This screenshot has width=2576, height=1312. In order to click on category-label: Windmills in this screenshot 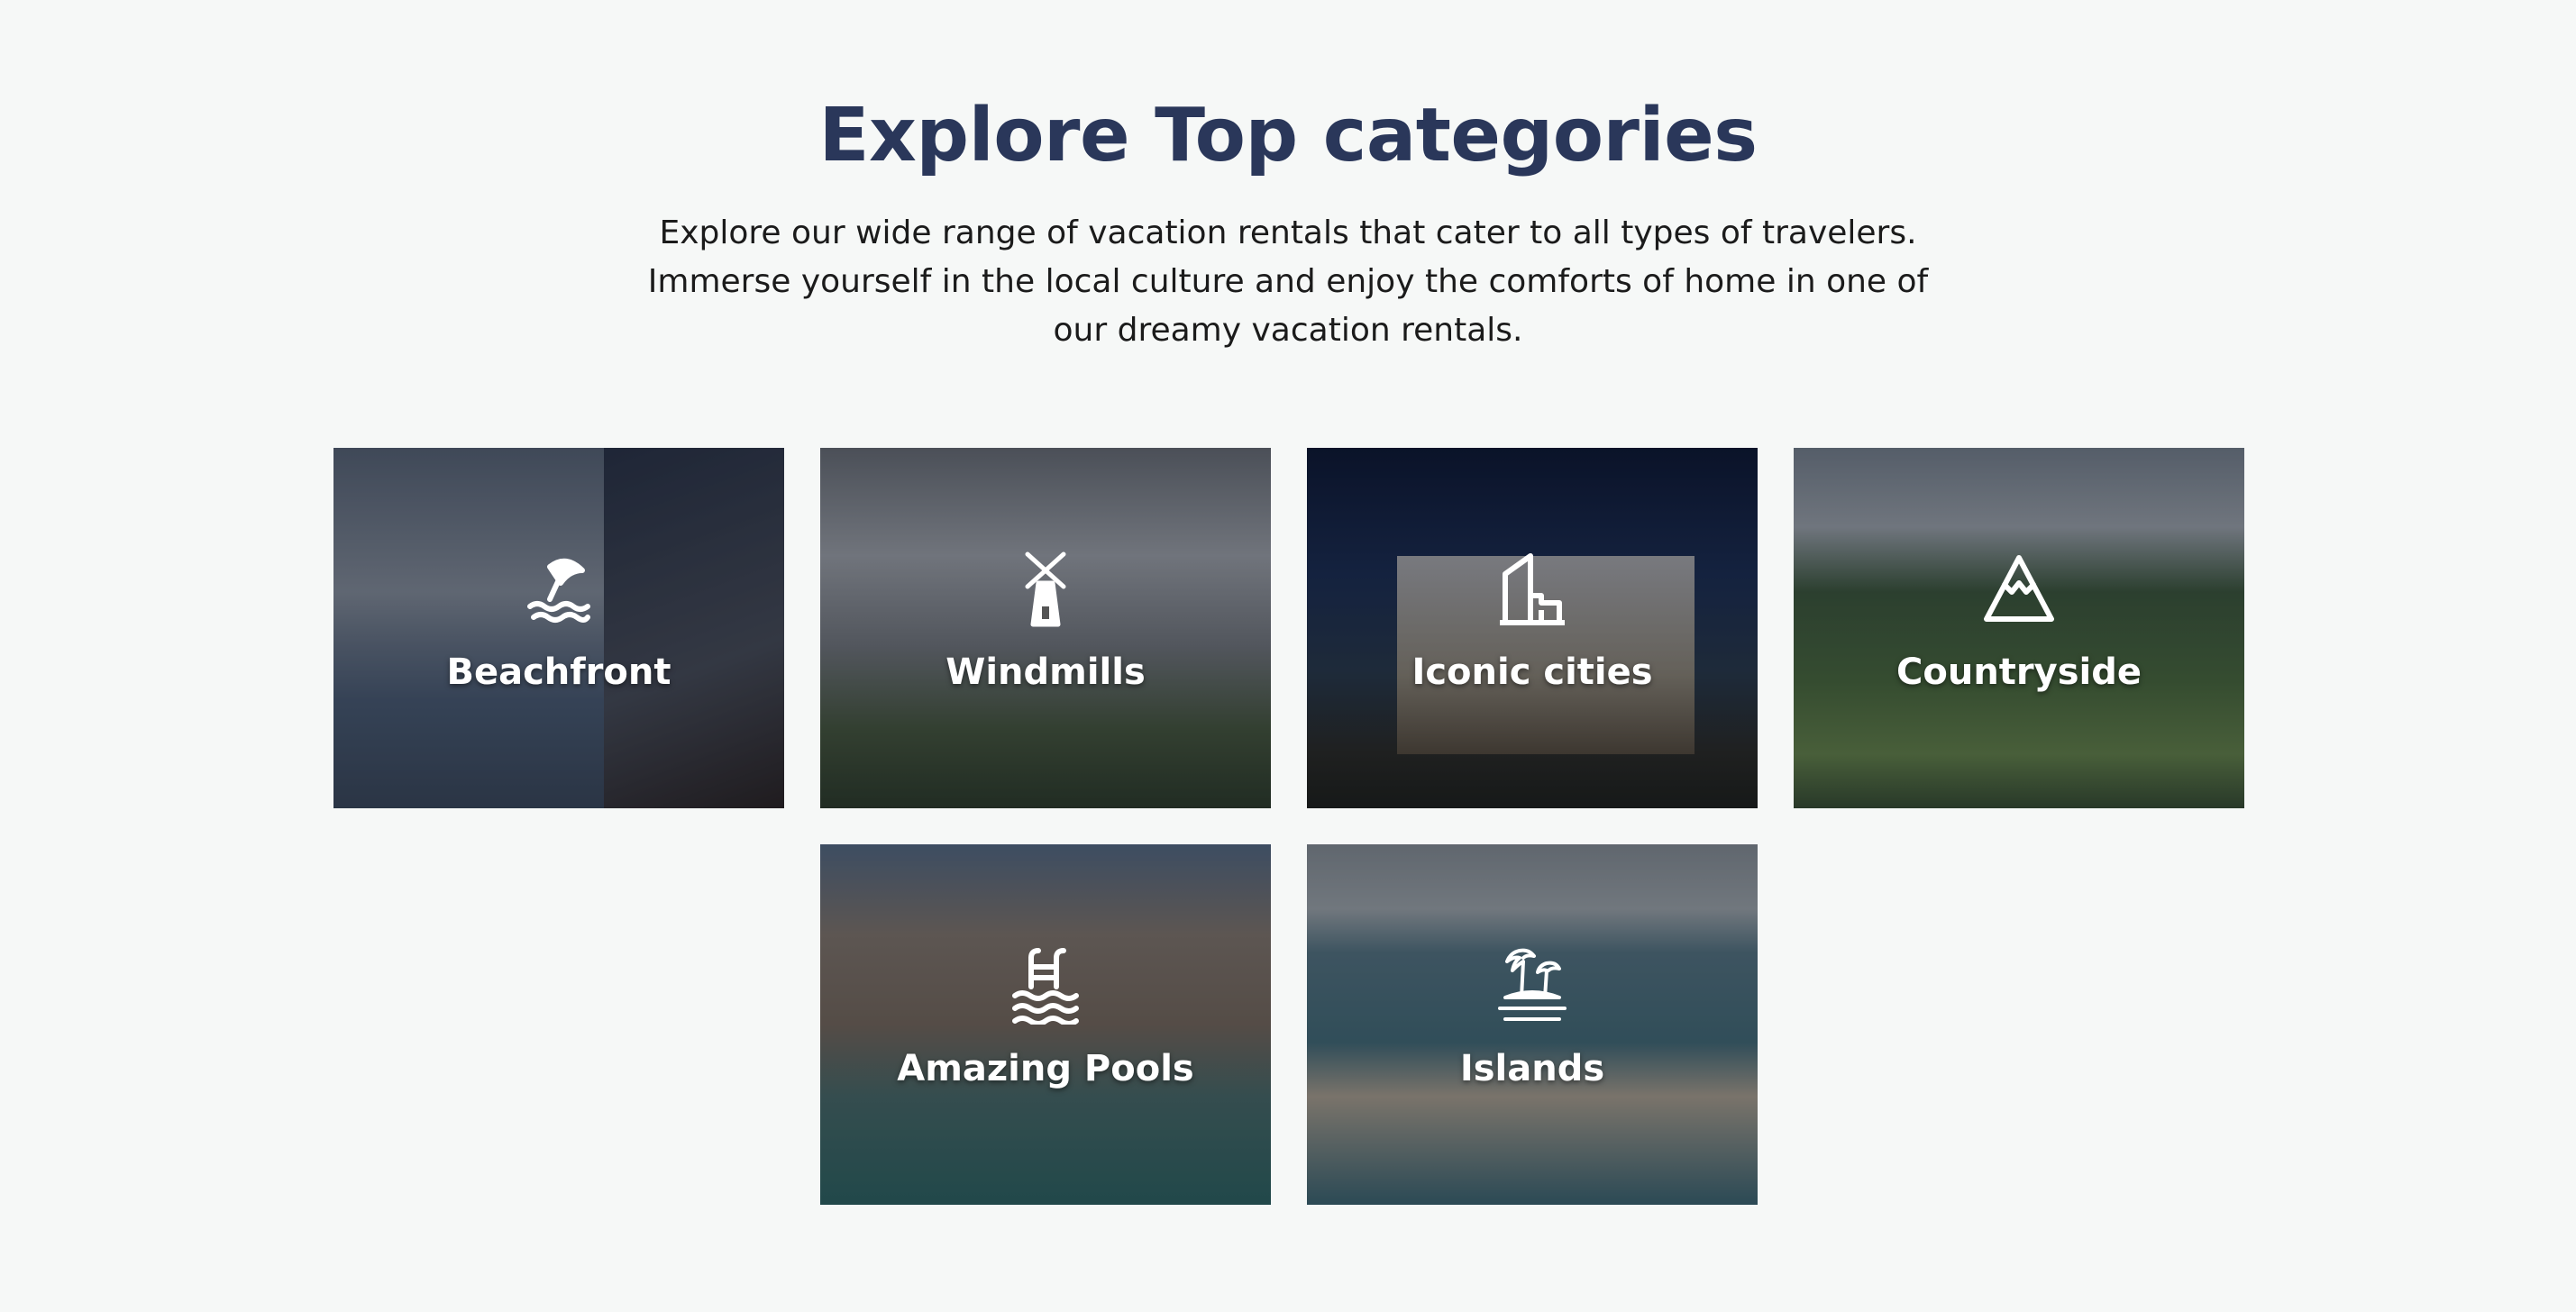, I will do `click(1045, 672)`.